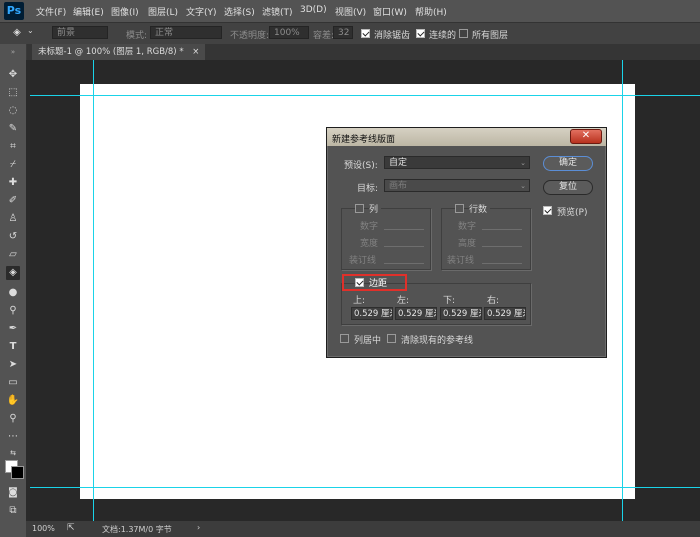  Describe the element at coordinates (201, 11) in the screenshot. I see `menu-type: 文字(Y)` at that location.